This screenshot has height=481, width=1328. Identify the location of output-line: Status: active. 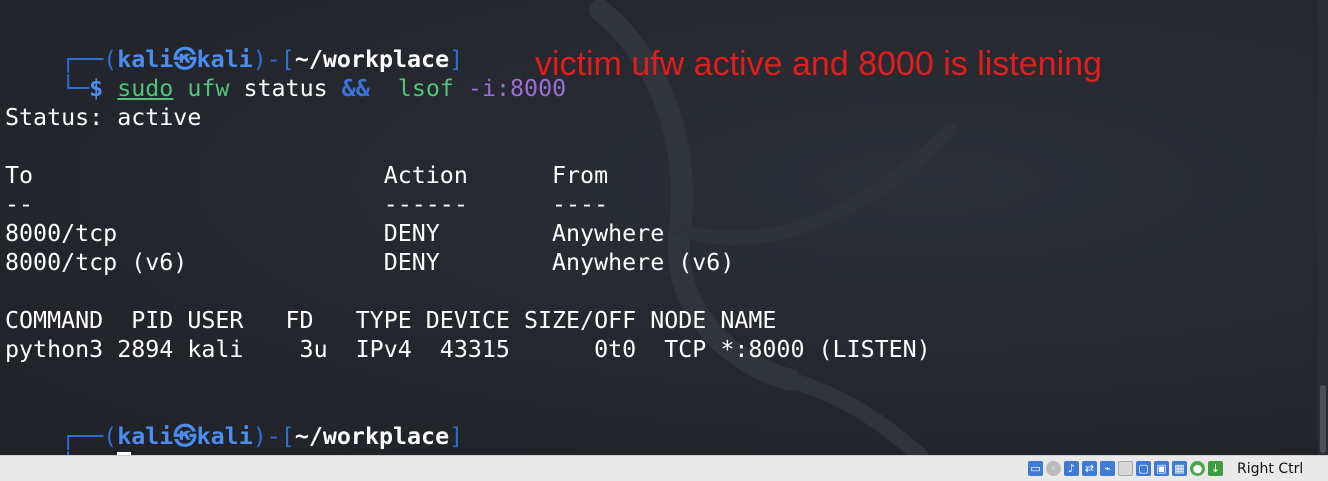
(103, 117).